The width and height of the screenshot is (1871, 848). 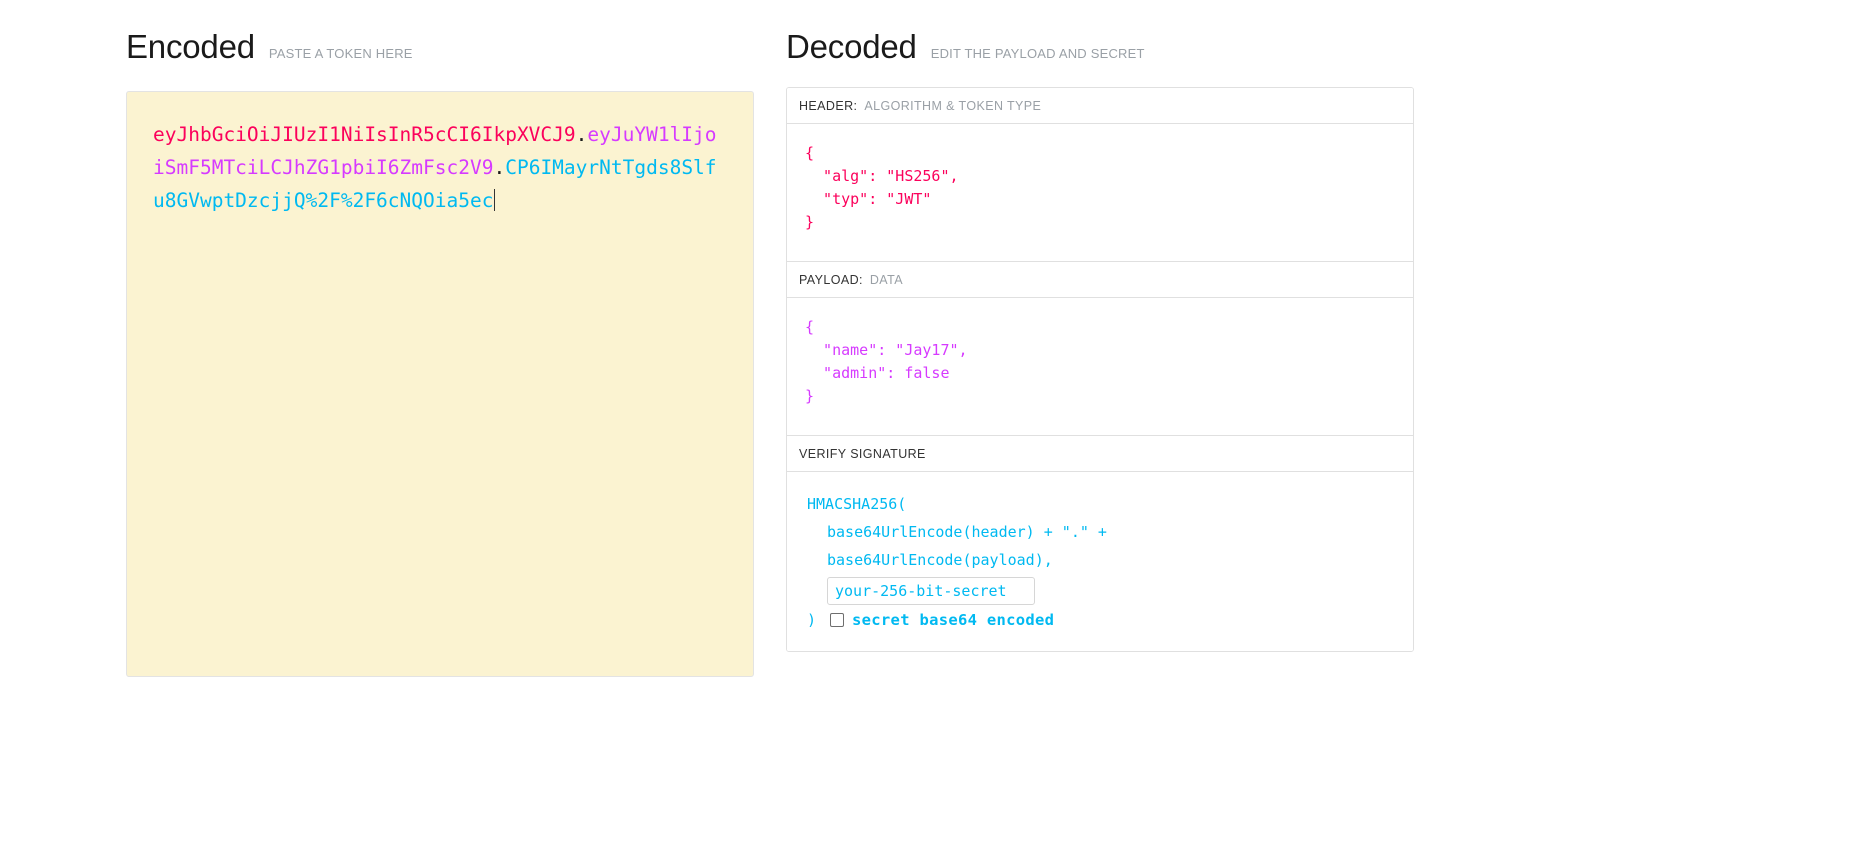 What do you see at coordinates (340, 53) in the screenshot?
I see `encoded-subtitle: PASTE A TOKEN HERE` at bounding box center [340, 53].